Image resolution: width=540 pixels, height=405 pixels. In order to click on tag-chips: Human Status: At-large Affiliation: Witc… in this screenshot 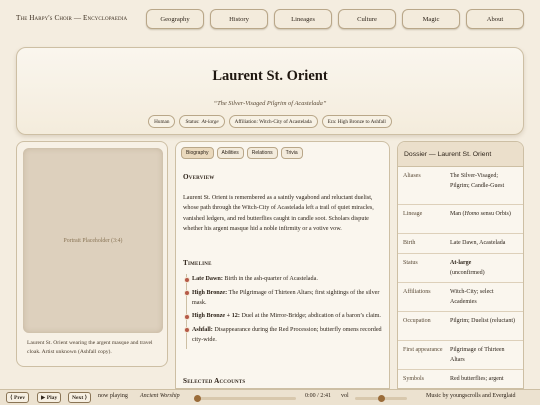, I will do `click(270, 121)`.